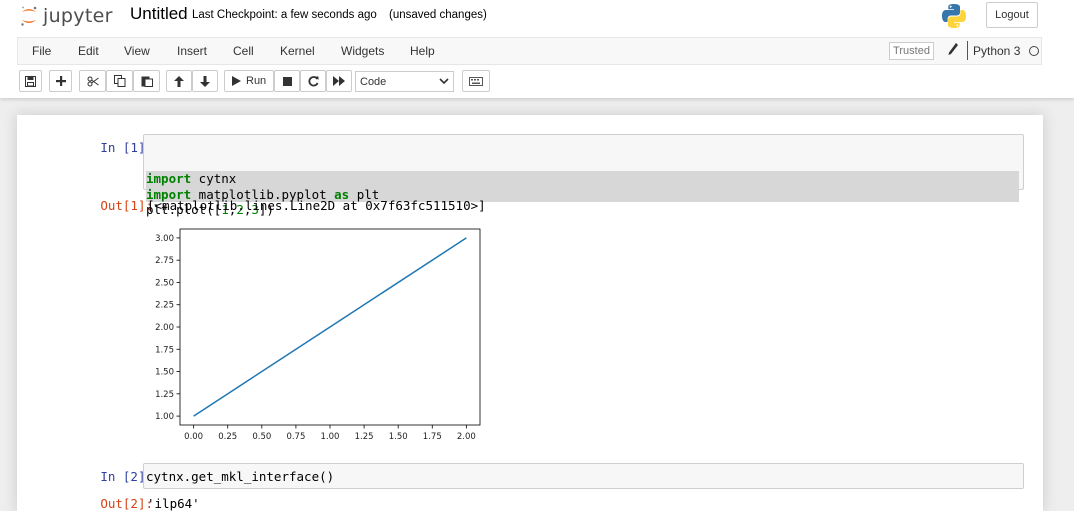  Describe the element at coordinates (330, 437) in the screenshot. I see `x-tick-label: 1.00` at that location.